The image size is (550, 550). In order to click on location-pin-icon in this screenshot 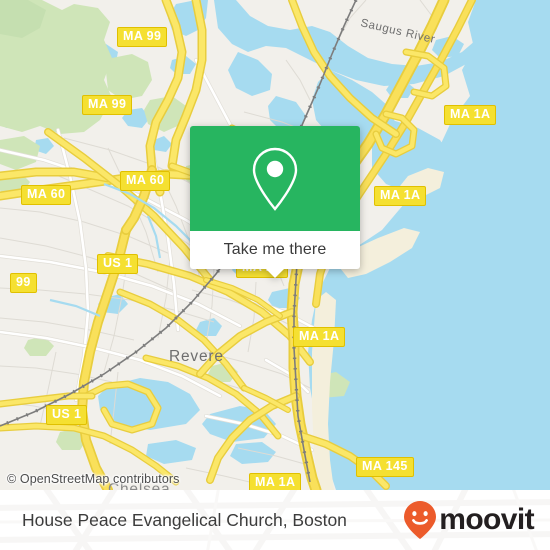, I will do `click(275, 179)`.